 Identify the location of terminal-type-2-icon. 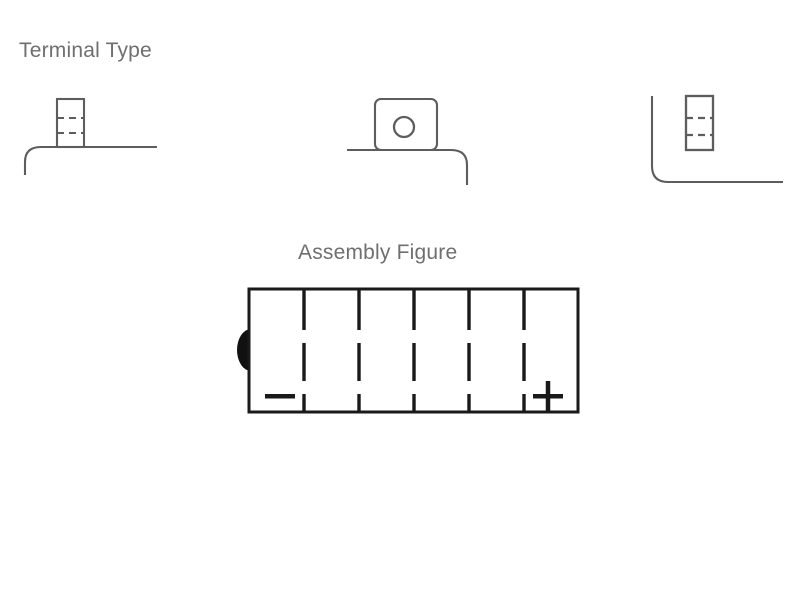
(408, 141).